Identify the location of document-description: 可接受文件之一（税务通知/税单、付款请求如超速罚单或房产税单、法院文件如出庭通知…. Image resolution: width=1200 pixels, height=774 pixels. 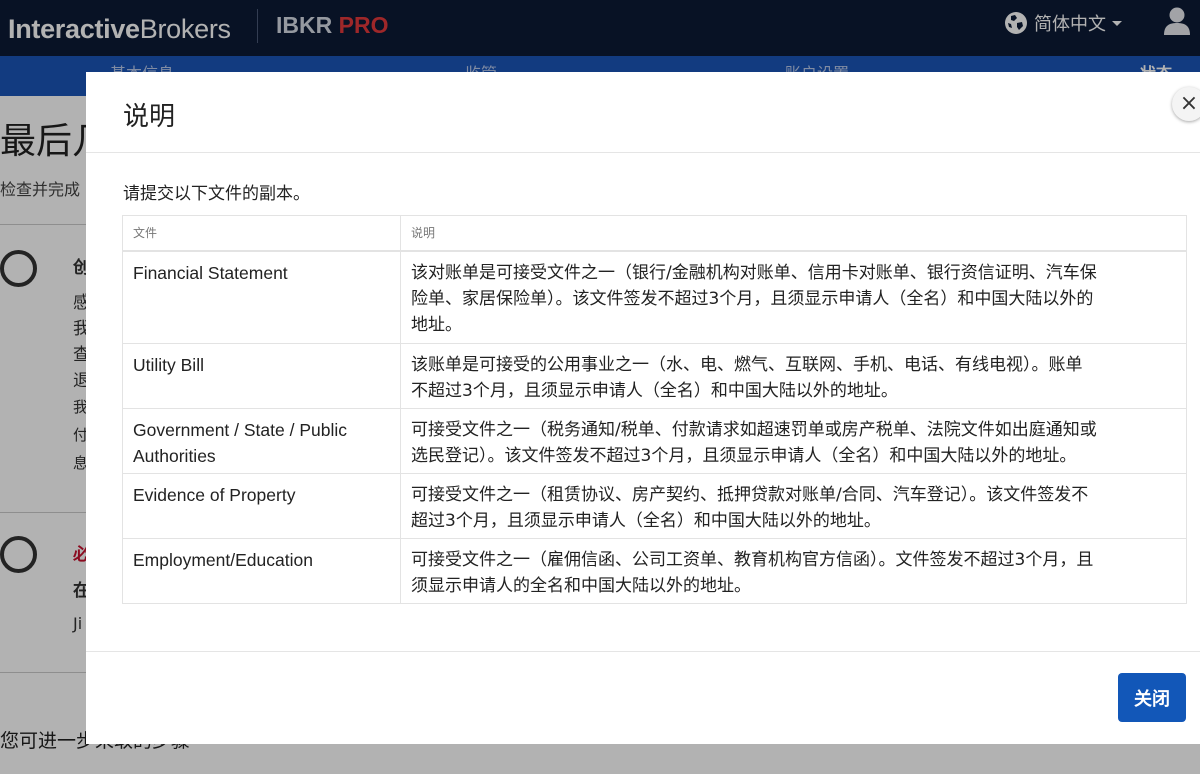
(793, 441).